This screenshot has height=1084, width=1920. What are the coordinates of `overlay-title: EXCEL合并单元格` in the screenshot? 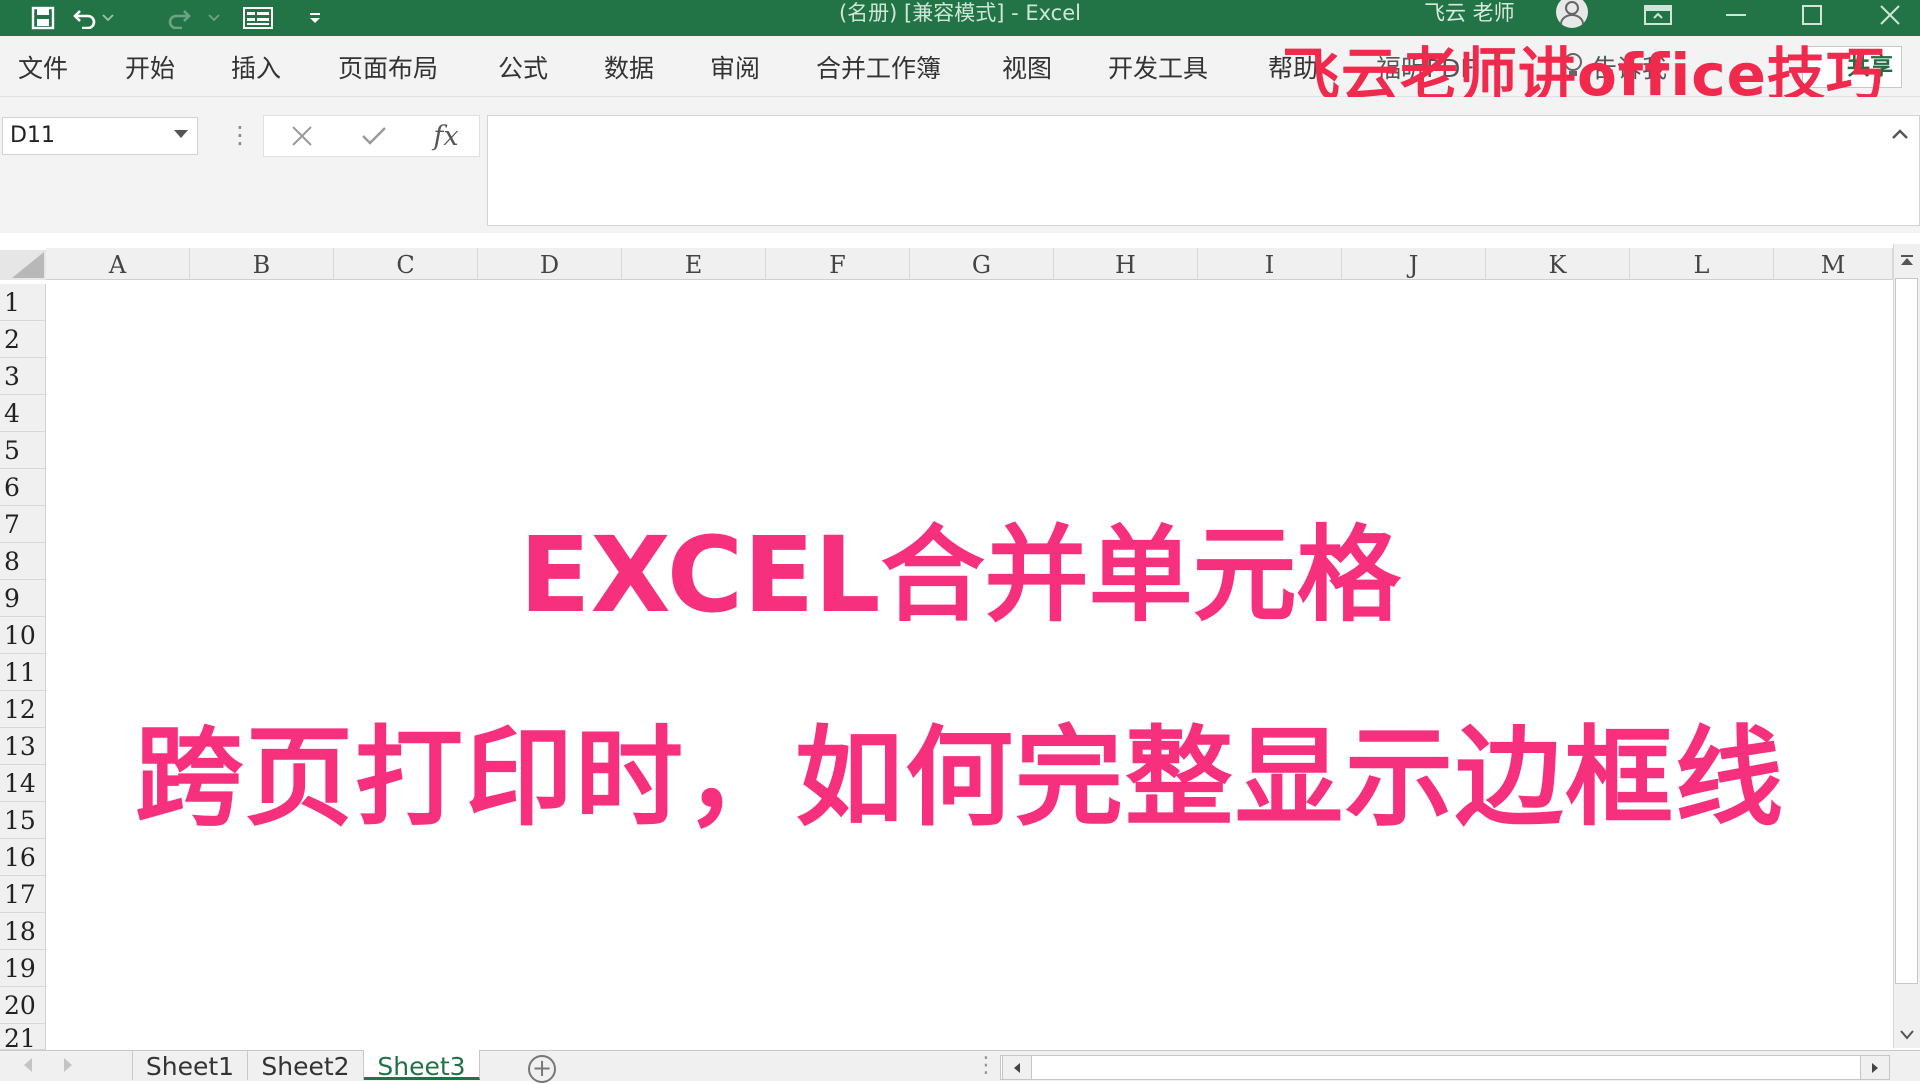 It's located at (960, 575).